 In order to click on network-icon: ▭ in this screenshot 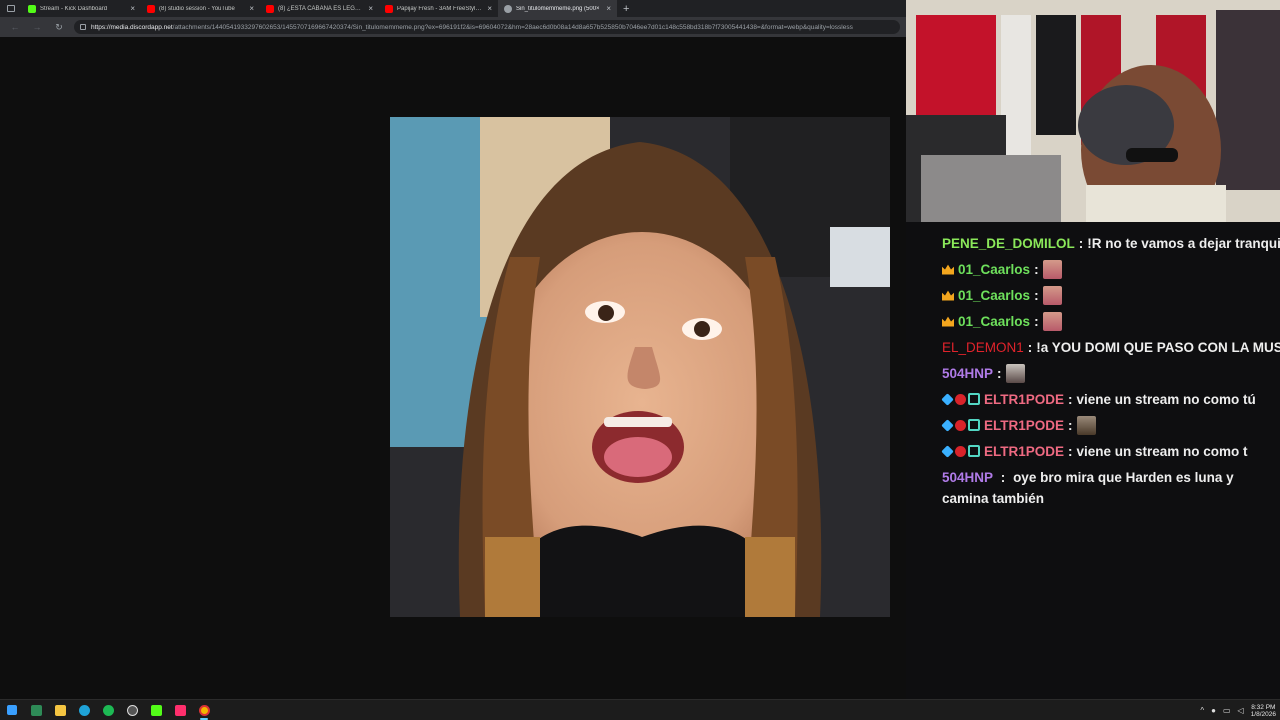, I will do `click(1227, 710)`.